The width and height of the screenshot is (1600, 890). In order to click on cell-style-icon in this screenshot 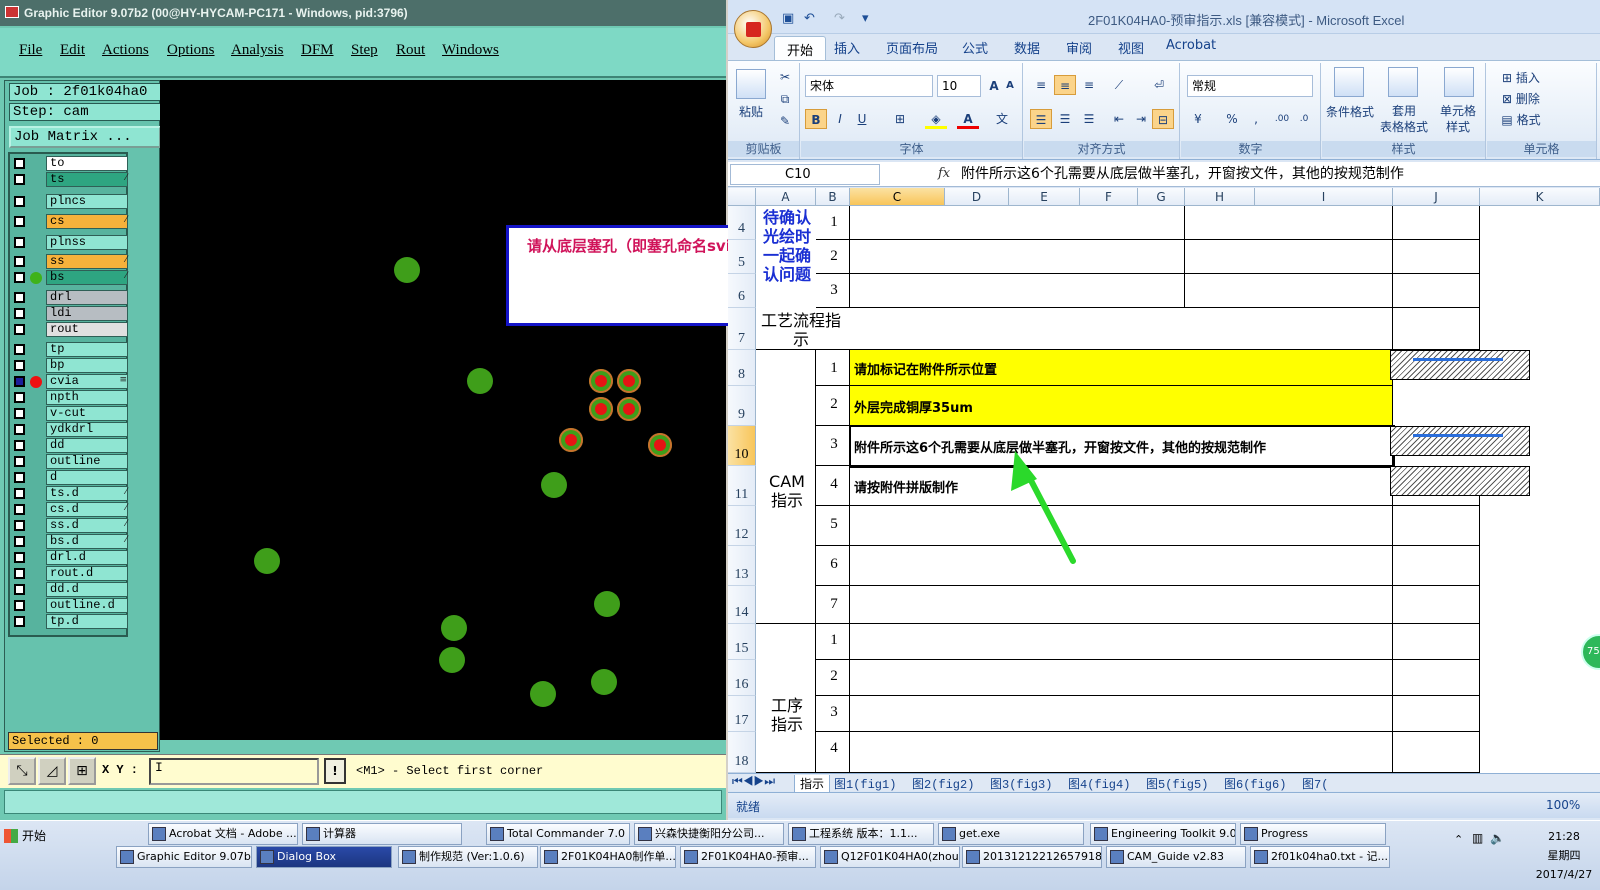, I will do `click(1459, 82)`.